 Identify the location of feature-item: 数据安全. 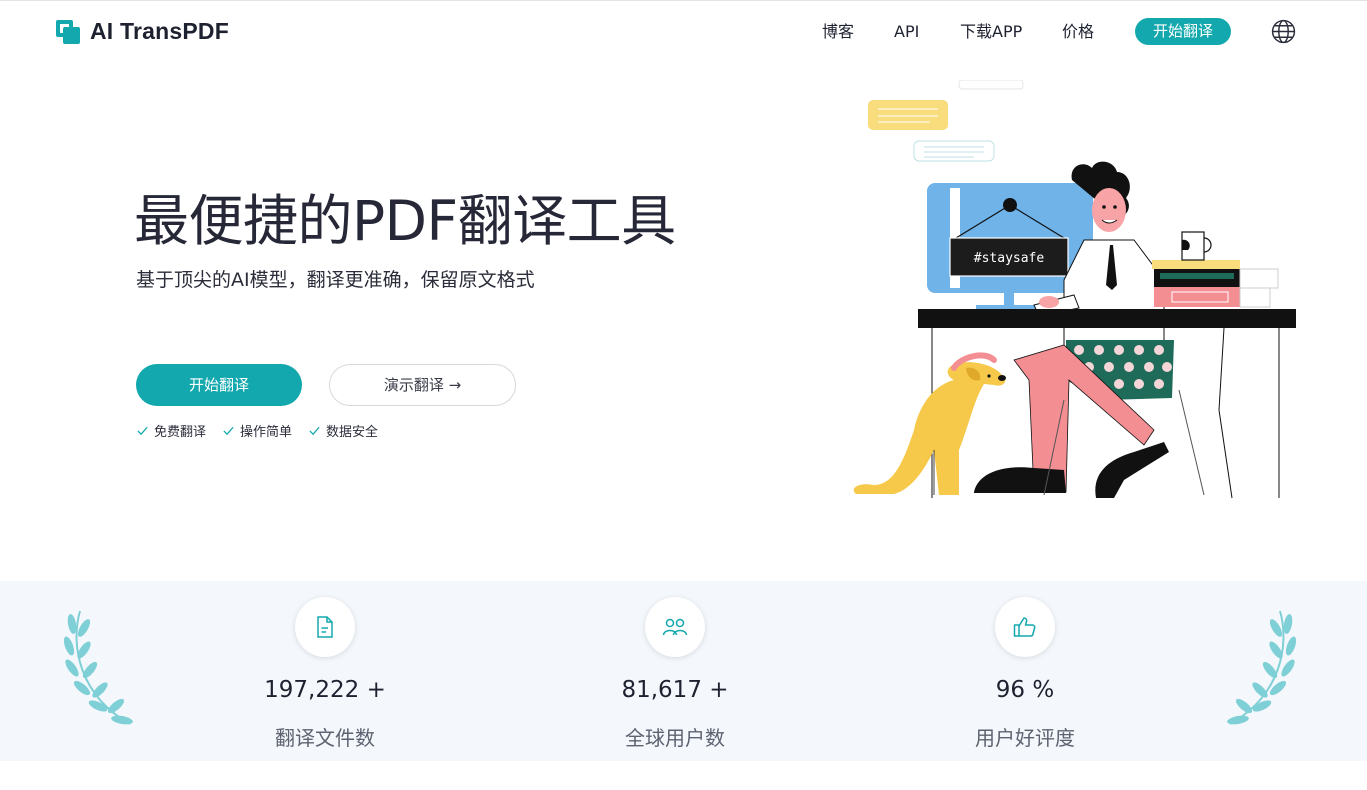
(343, 430).